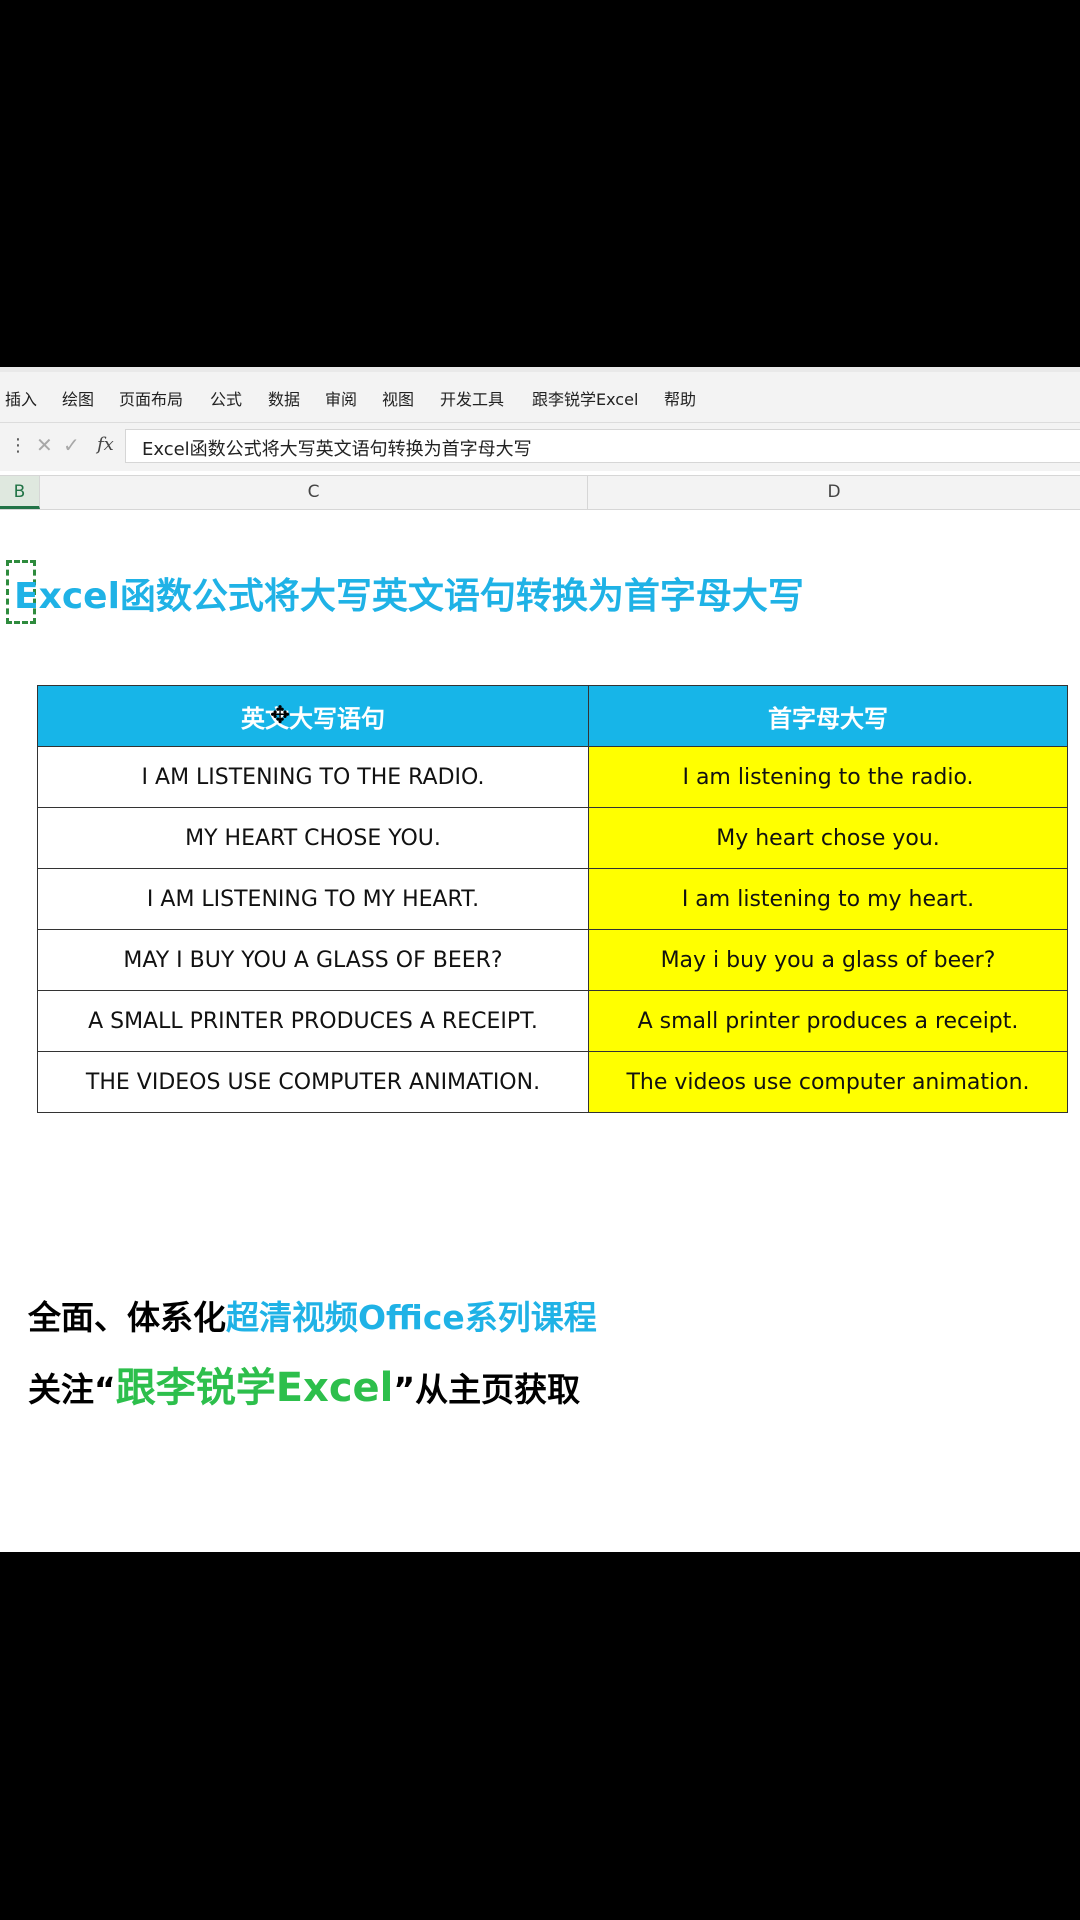 The width and height of the screenshot is (1080, 1920). Describe the element at coordinates (487, 1389) in the screenshot. I see `promo-line-2-suffix: ”从主页获取` at that location.